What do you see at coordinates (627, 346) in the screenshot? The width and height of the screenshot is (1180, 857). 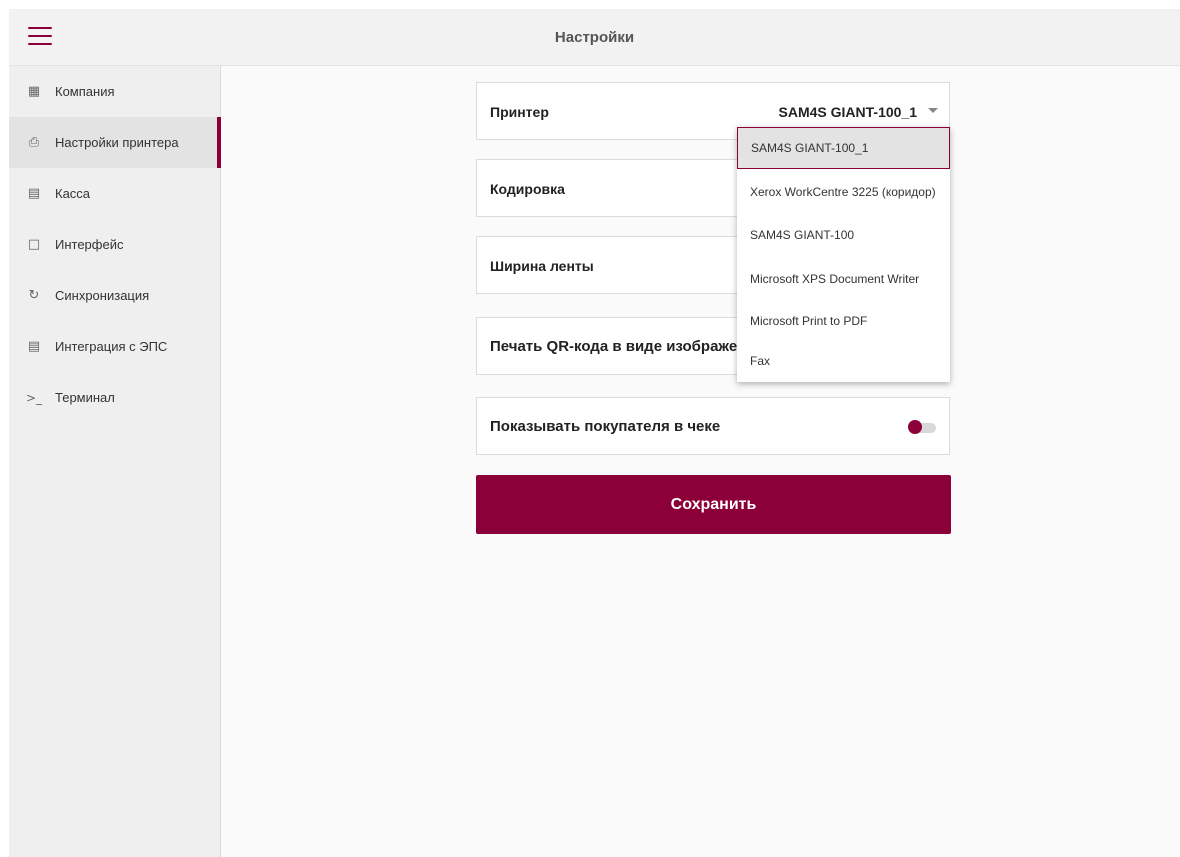 I see `qr-print-label: Печать QR-кода в виде изображения` at bounding box center [627, 346].